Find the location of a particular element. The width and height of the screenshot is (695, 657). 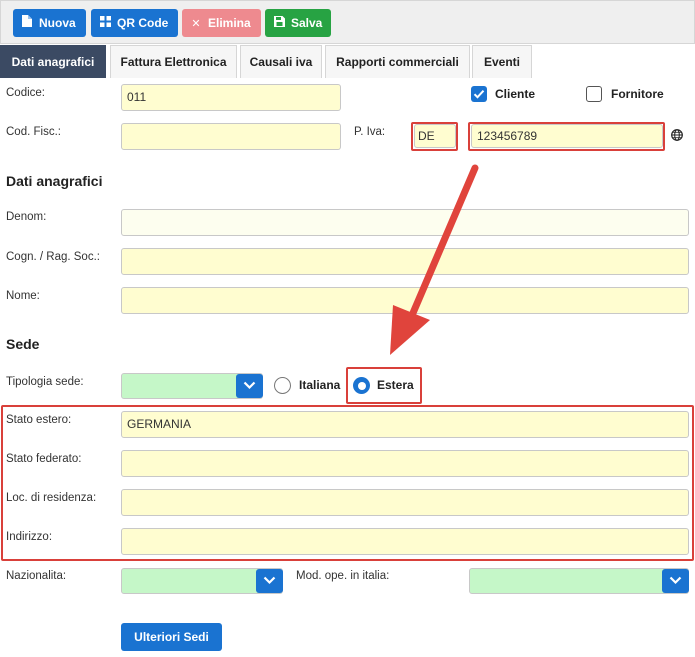

cliente-checkbox is located at coordinates (479, 94).